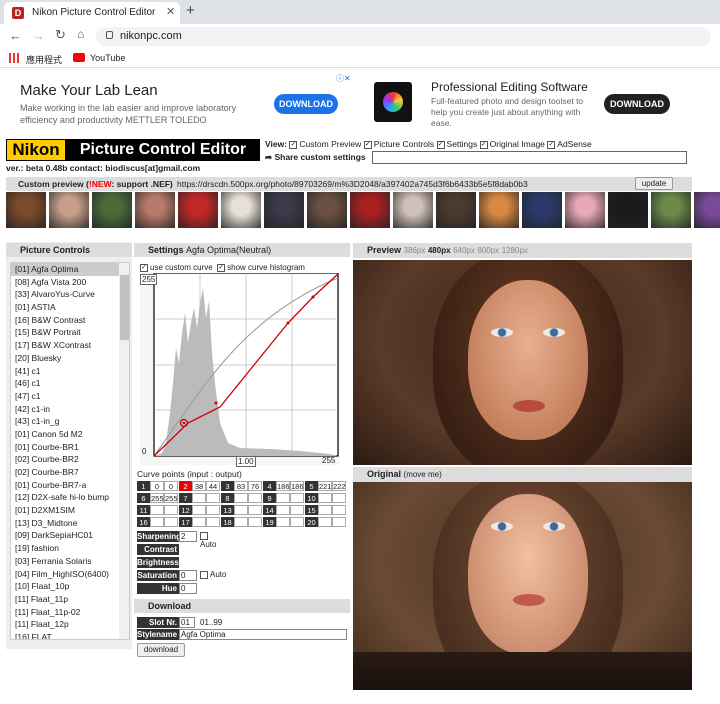  What do you see at coordinates (80, 34) in the screenshot?
I see `home-icon: ⌂` at bounding box center [80, 34].